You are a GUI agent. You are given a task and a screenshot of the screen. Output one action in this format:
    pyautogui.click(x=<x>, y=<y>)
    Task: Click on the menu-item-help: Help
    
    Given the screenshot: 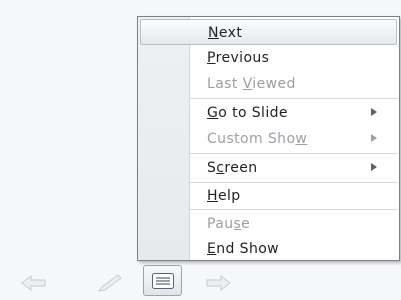 What is the action you would take?
    pyautogui.click(x=268, y=196)
    